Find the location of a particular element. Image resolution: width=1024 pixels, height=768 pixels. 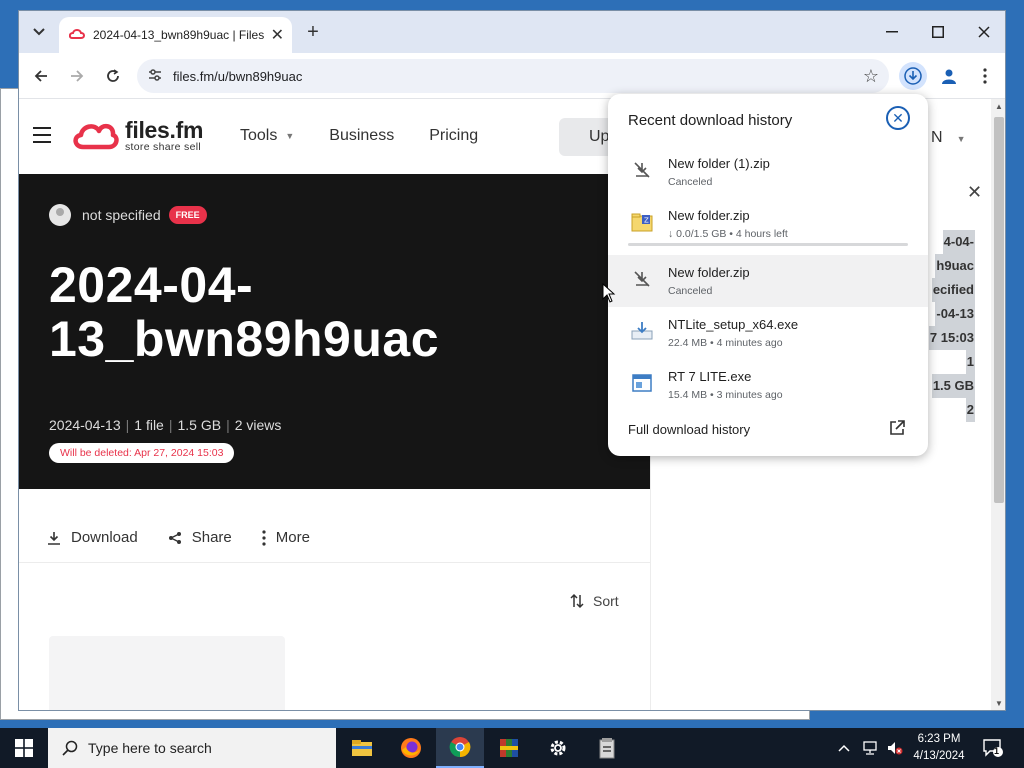

nav-business: Business is located at coordinates (361, 136).